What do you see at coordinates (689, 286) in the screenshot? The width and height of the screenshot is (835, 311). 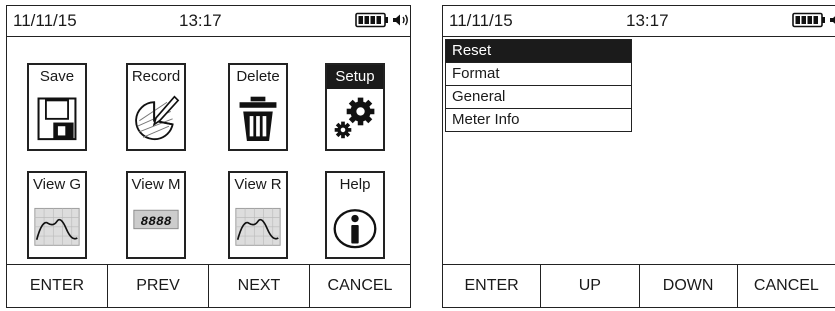 I see `softkey-down: DOWN` at bounding box center [689, 286].